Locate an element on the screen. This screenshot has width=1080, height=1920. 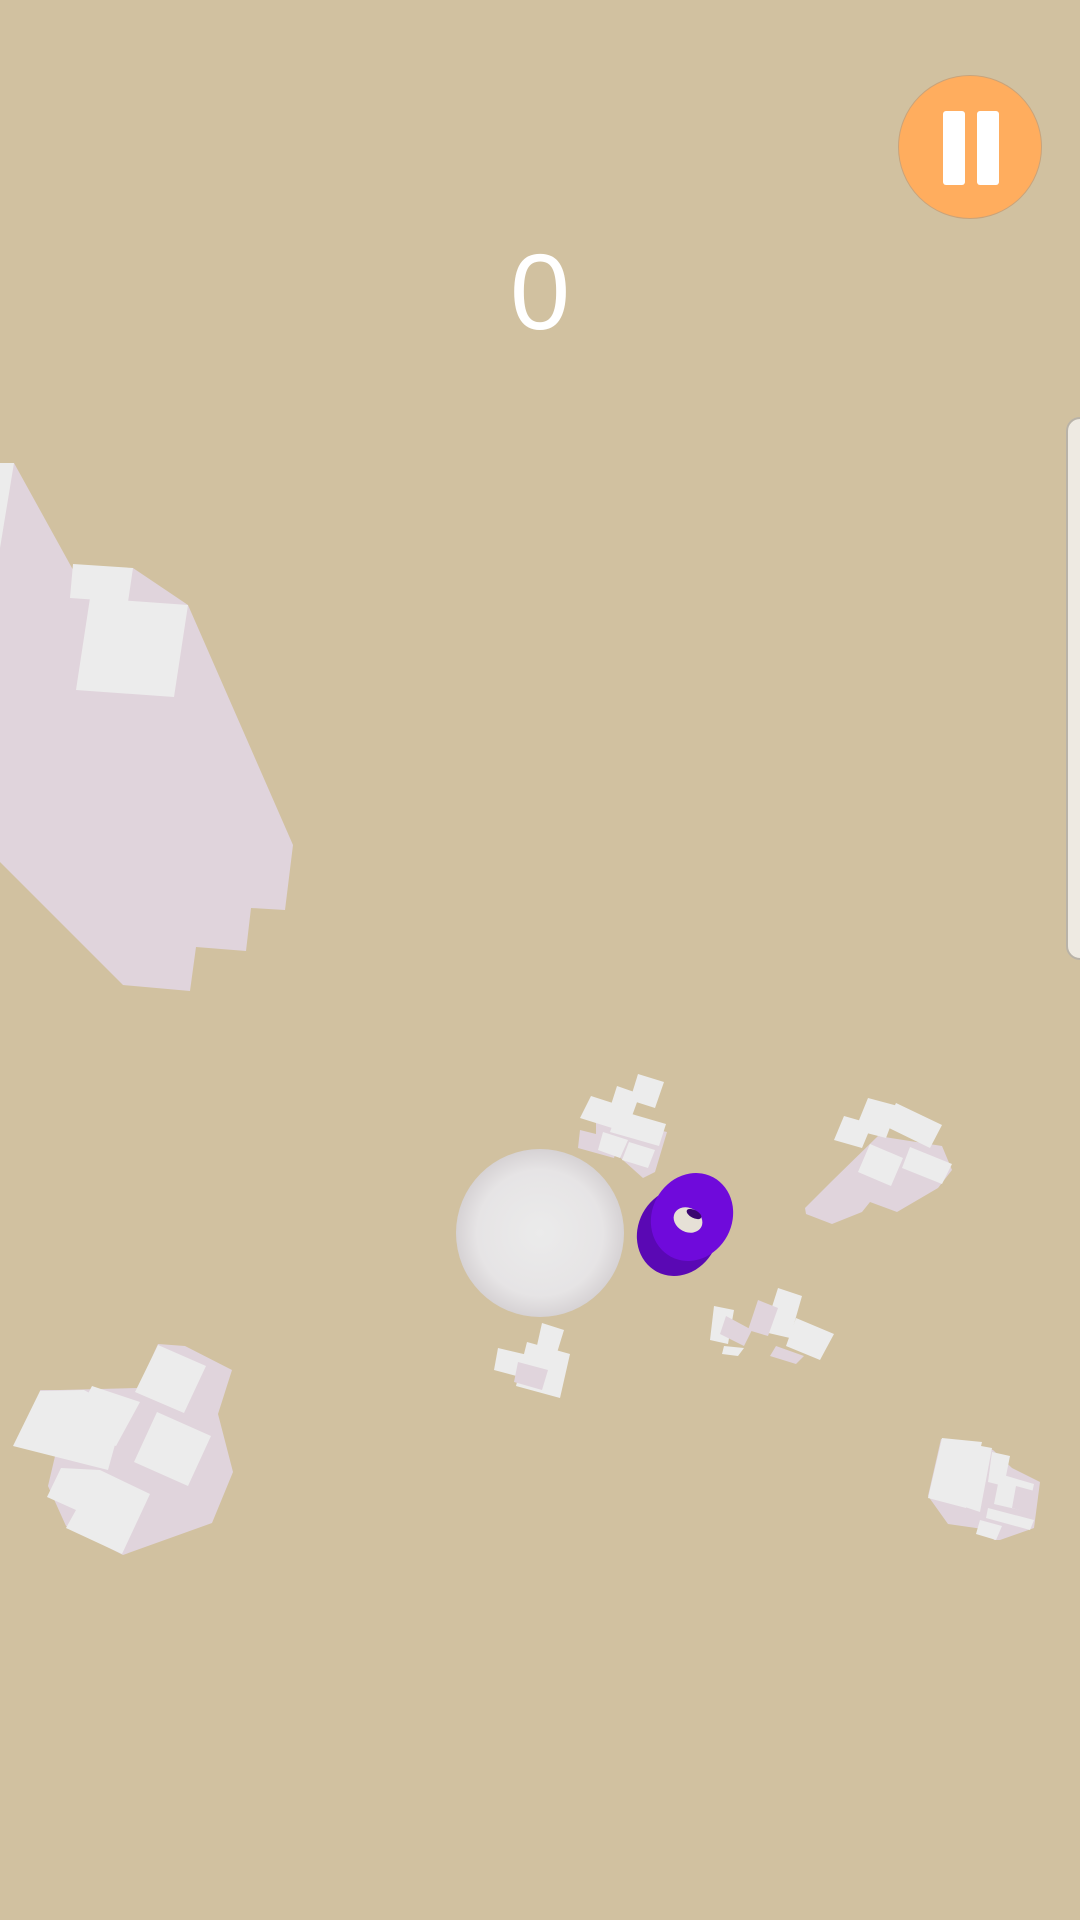
rock-cluster-upper-right is located at coordinates (878, 1161).